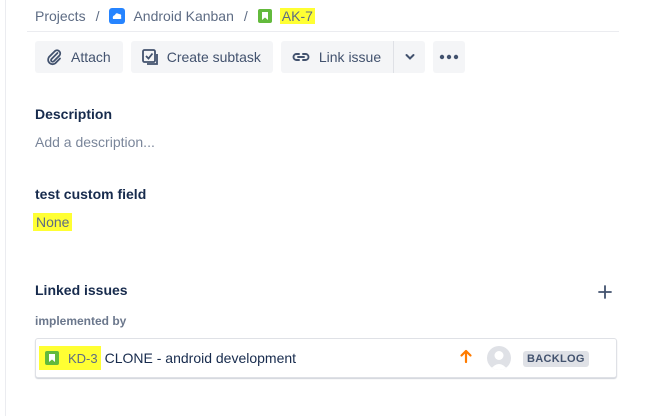 Image resolution: width=647 pixels, height=416 pixels. Describe the element at coordinates (74, 114) in the screenshot. I see `description-heading: Description` at that location.